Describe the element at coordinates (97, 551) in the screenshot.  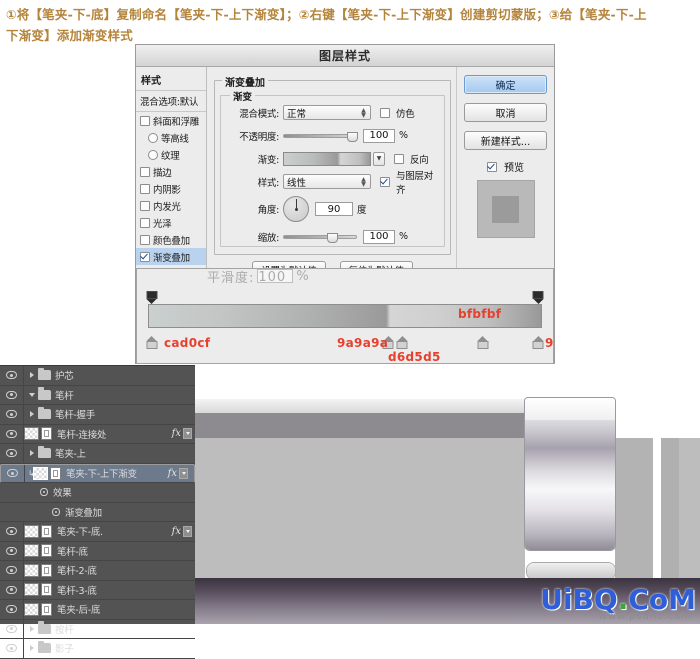
I see `layer-row-bigan-di: 笔杆-底` at that location.